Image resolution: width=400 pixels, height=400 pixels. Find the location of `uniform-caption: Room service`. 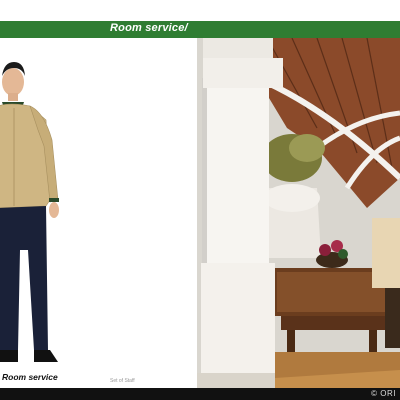

uniform-caption: Room service is located at coordinates (30, 377).